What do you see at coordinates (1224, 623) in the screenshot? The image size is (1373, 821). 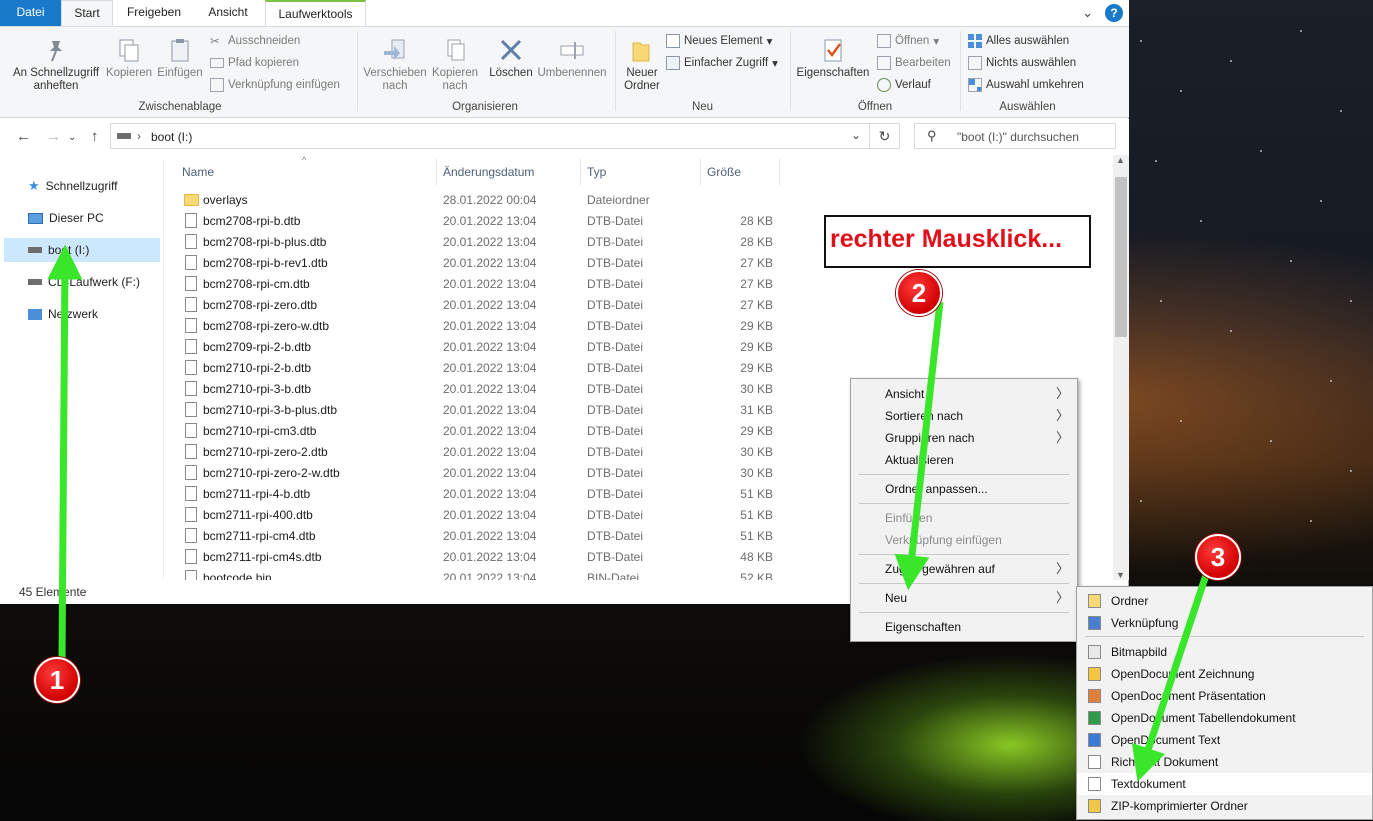 I see `submenu-new-item: Verknüpfung` at bounding box center [1224, 623].